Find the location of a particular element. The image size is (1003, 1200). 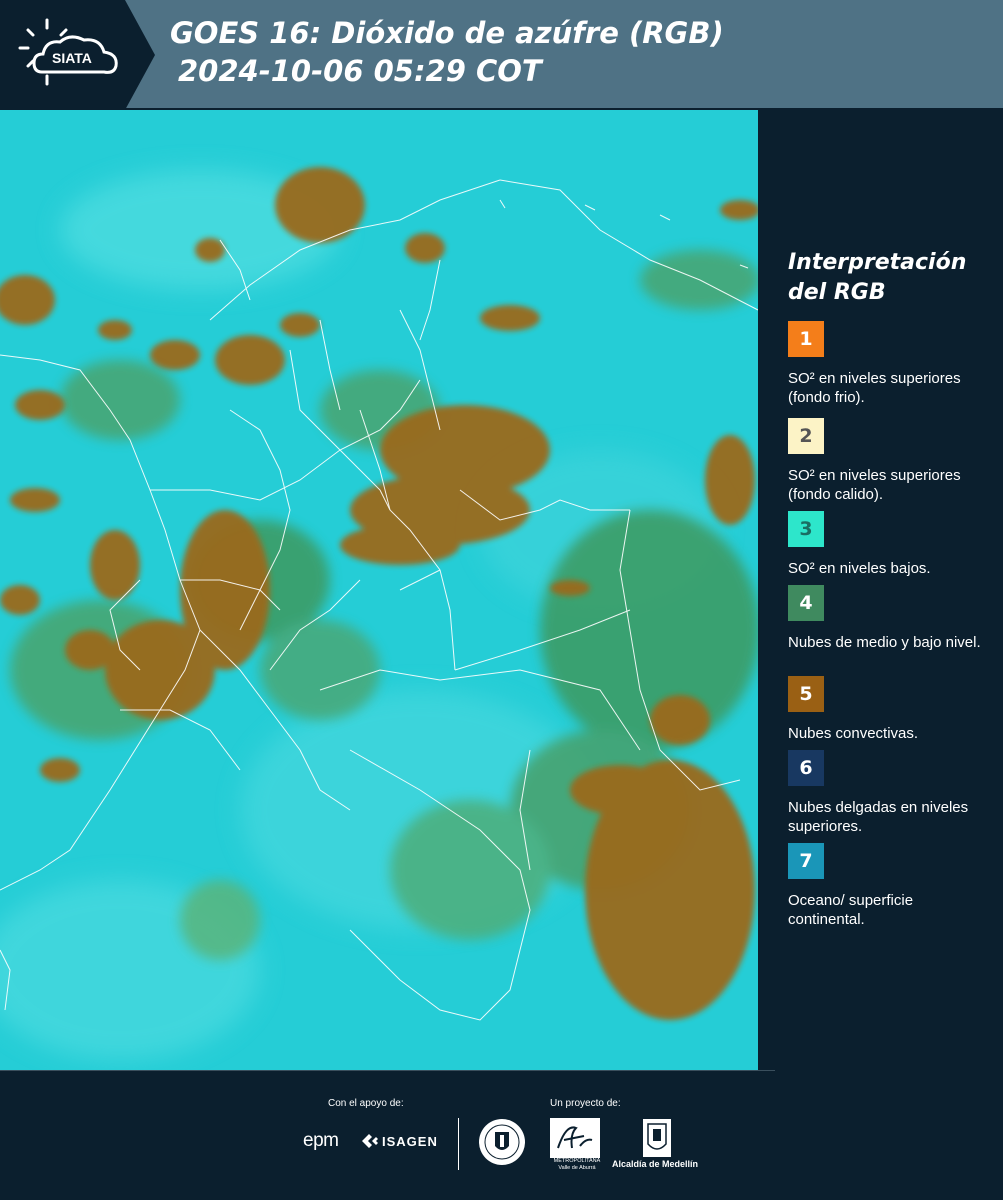

alcaldia-medellin-text: Alcaldía de Medellín is located at coordinates (655, 1164).